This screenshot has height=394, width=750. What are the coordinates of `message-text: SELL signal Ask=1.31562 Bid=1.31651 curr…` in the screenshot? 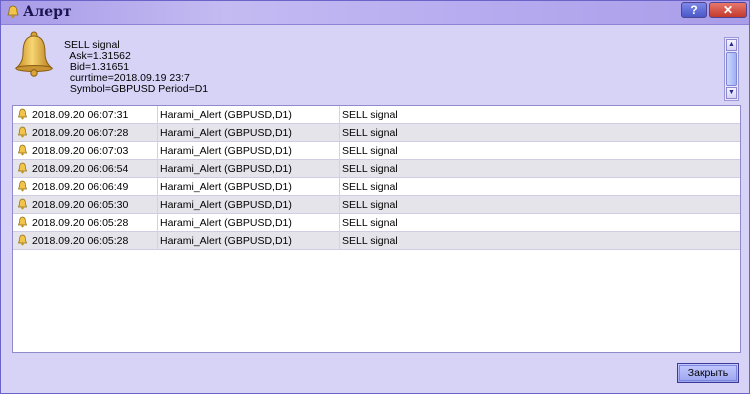 It's located at (136, 67).